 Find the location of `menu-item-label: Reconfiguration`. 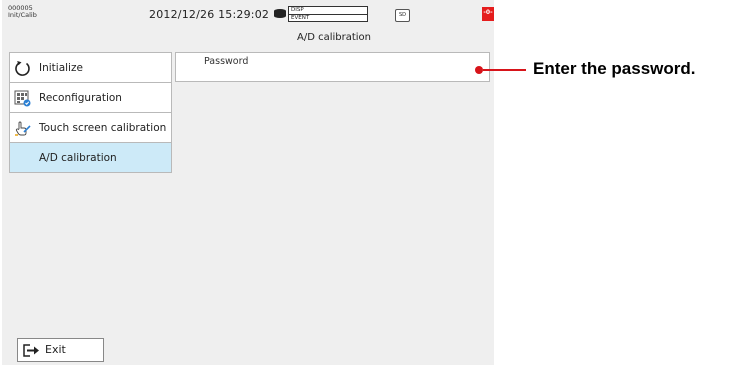

menu-item-label: Reconfiguration is located at coordinates (80, 98).